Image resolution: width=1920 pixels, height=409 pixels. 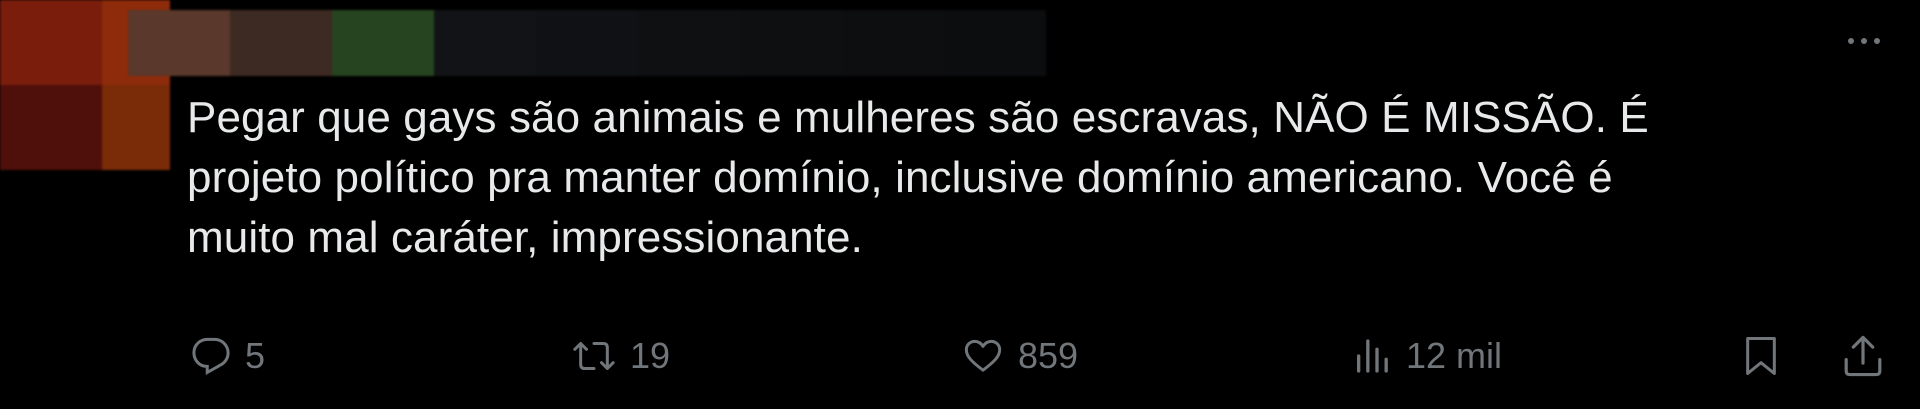 I want to click on reply-icon, so click(x=211, y=356).